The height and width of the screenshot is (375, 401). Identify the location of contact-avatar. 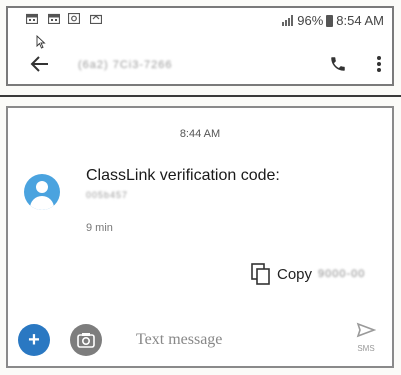
(42, 192).